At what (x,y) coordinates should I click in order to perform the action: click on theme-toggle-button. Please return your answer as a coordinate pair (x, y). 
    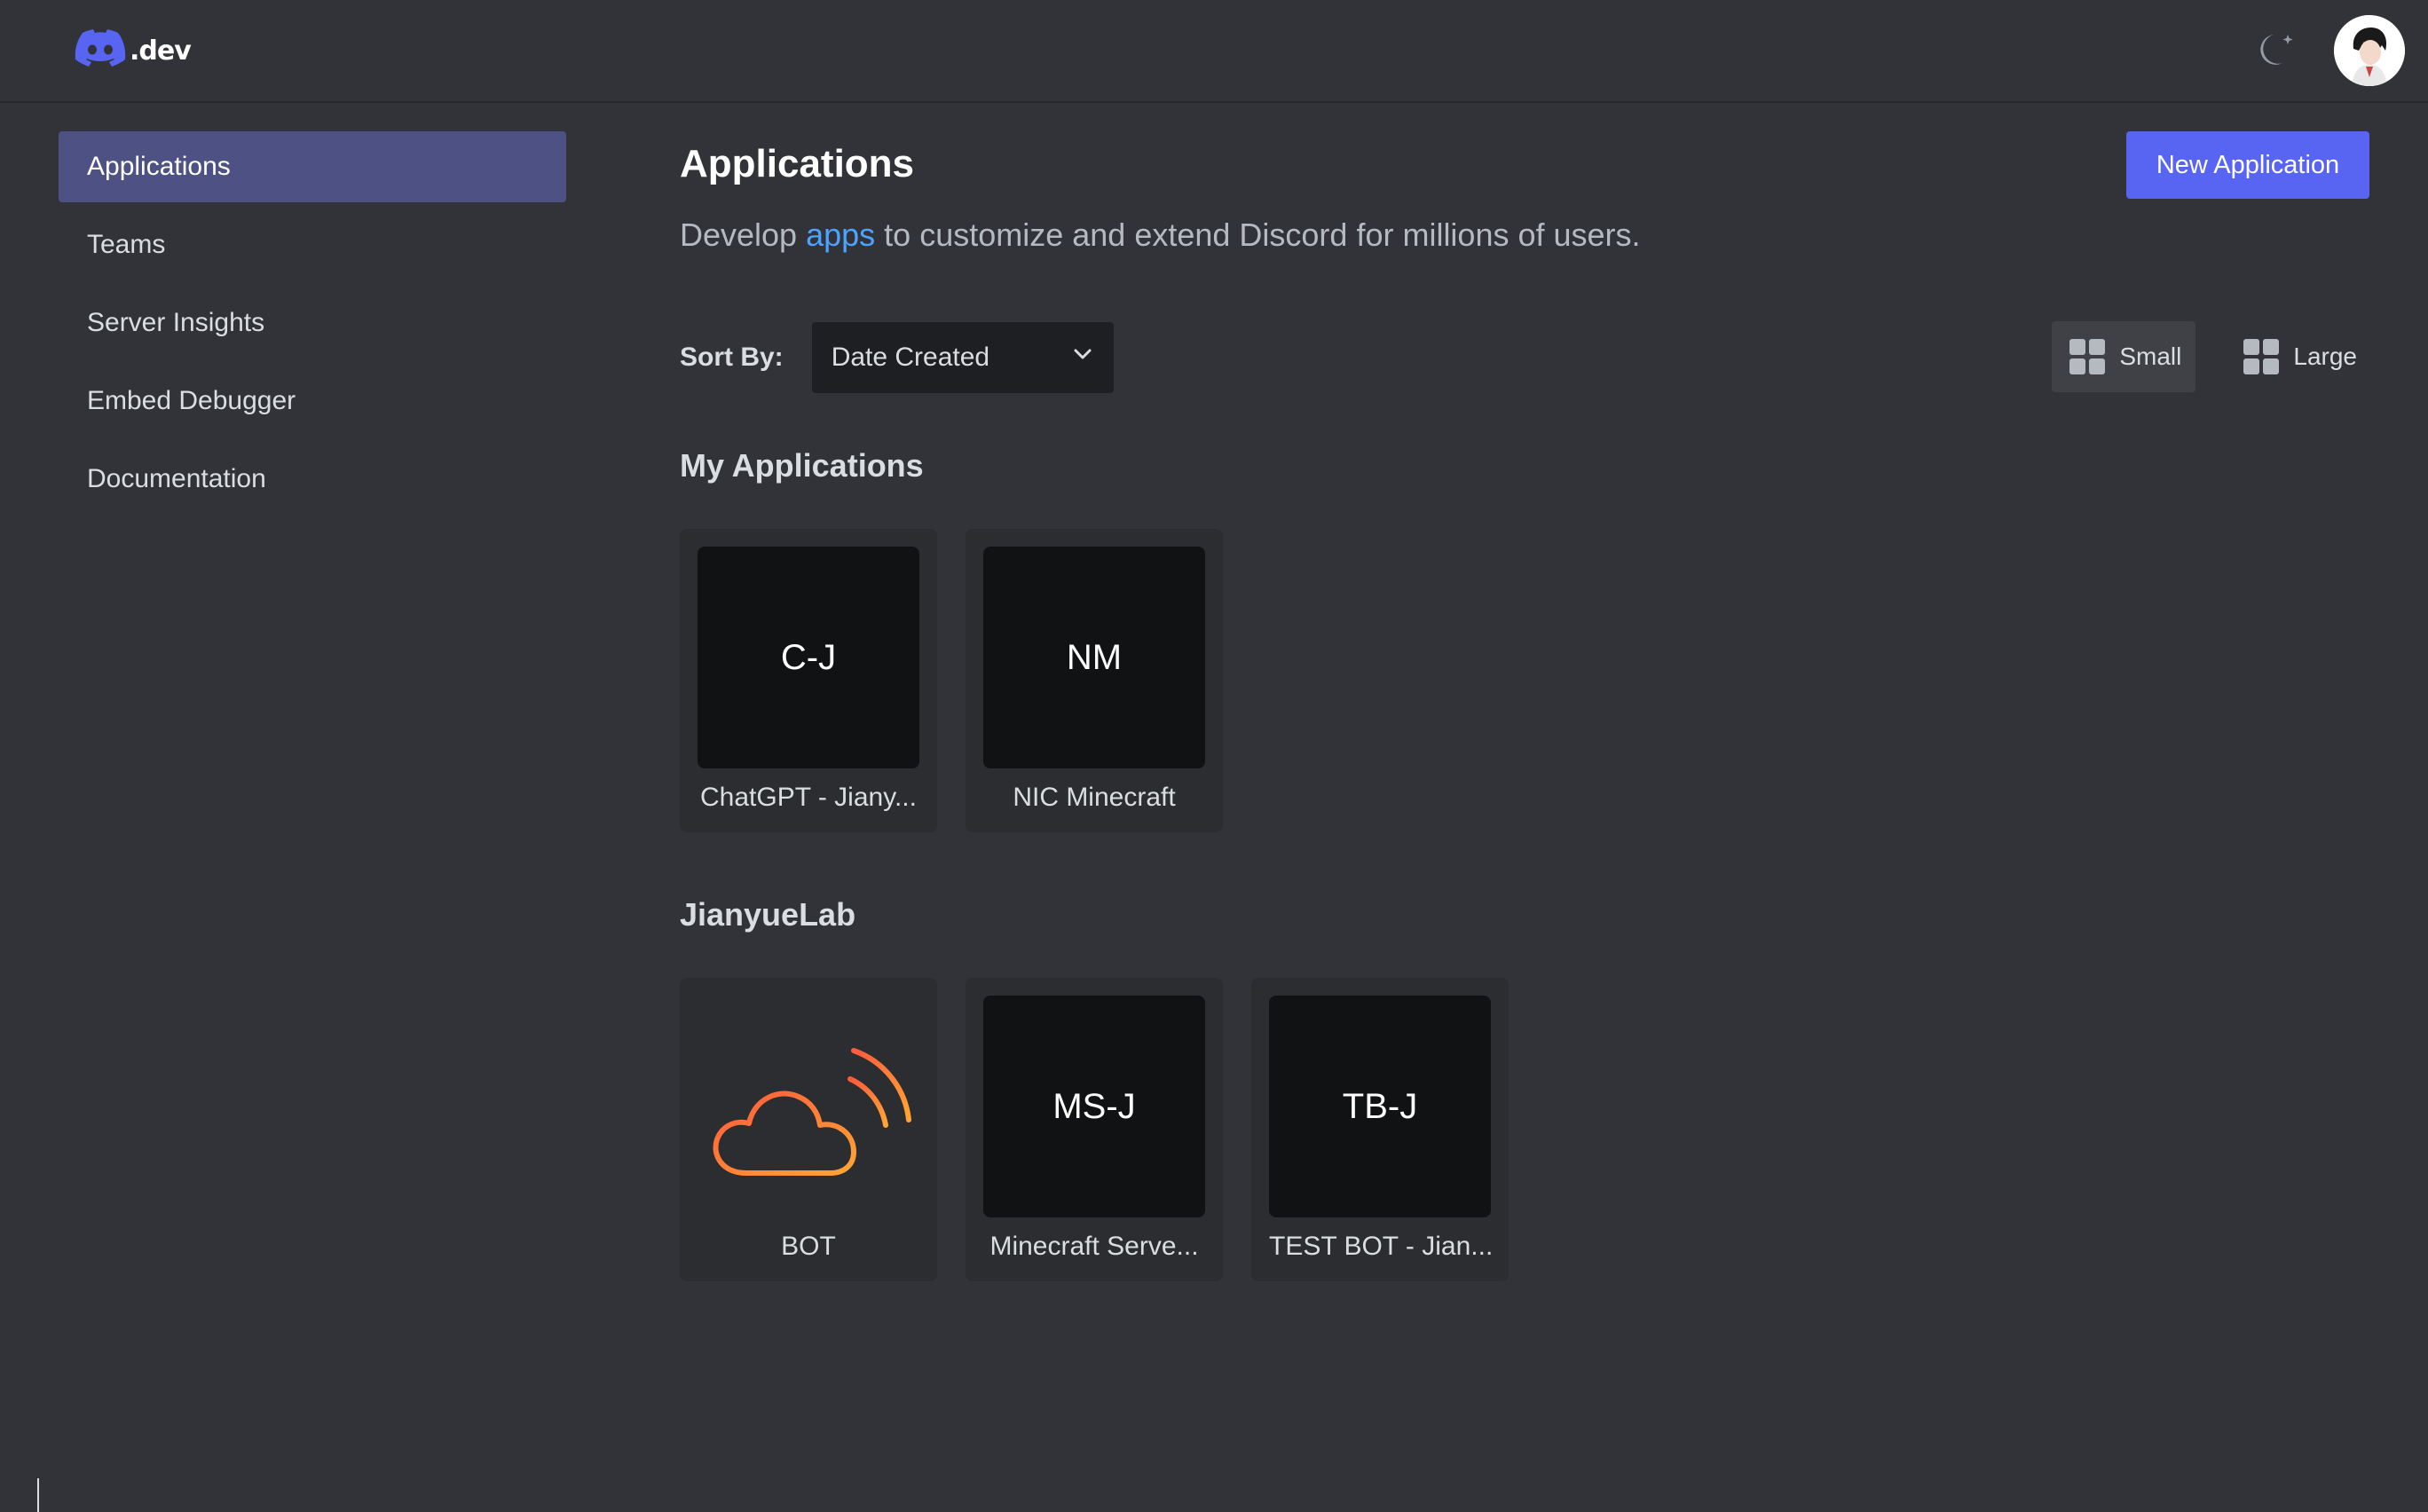
    Looking at the image, I should click on (2277, 50).